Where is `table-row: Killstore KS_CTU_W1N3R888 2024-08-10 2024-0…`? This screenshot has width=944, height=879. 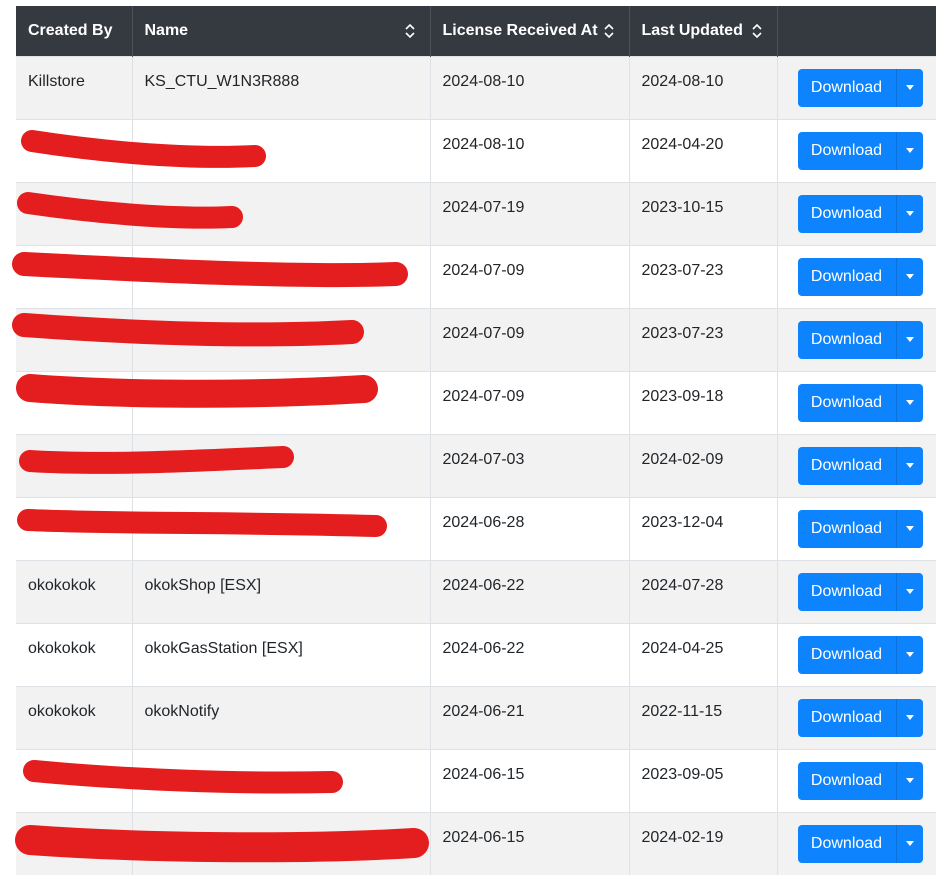 table-row: Killstore KS_CTU_W1N3R888 2024-08-10 2024-0… is located at coordinates (476, 87).